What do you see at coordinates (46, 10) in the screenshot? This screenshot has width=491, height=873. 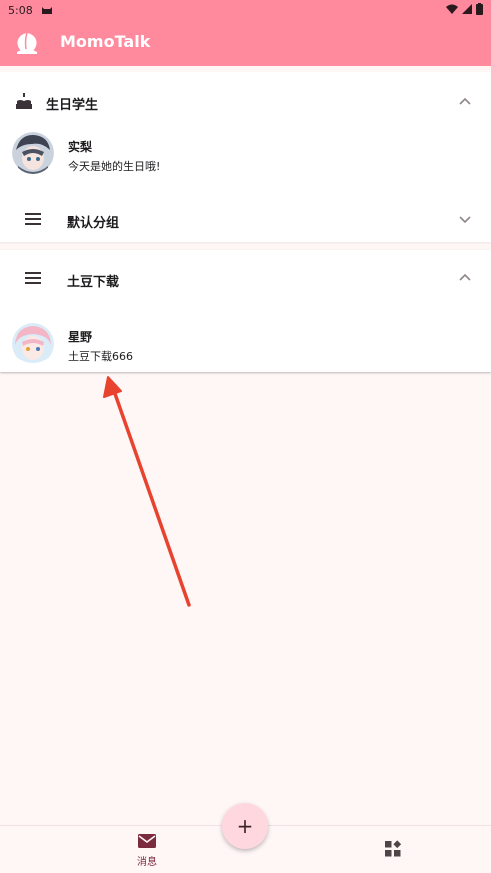 I see `cat-icon` at bounding box center [46, 10].